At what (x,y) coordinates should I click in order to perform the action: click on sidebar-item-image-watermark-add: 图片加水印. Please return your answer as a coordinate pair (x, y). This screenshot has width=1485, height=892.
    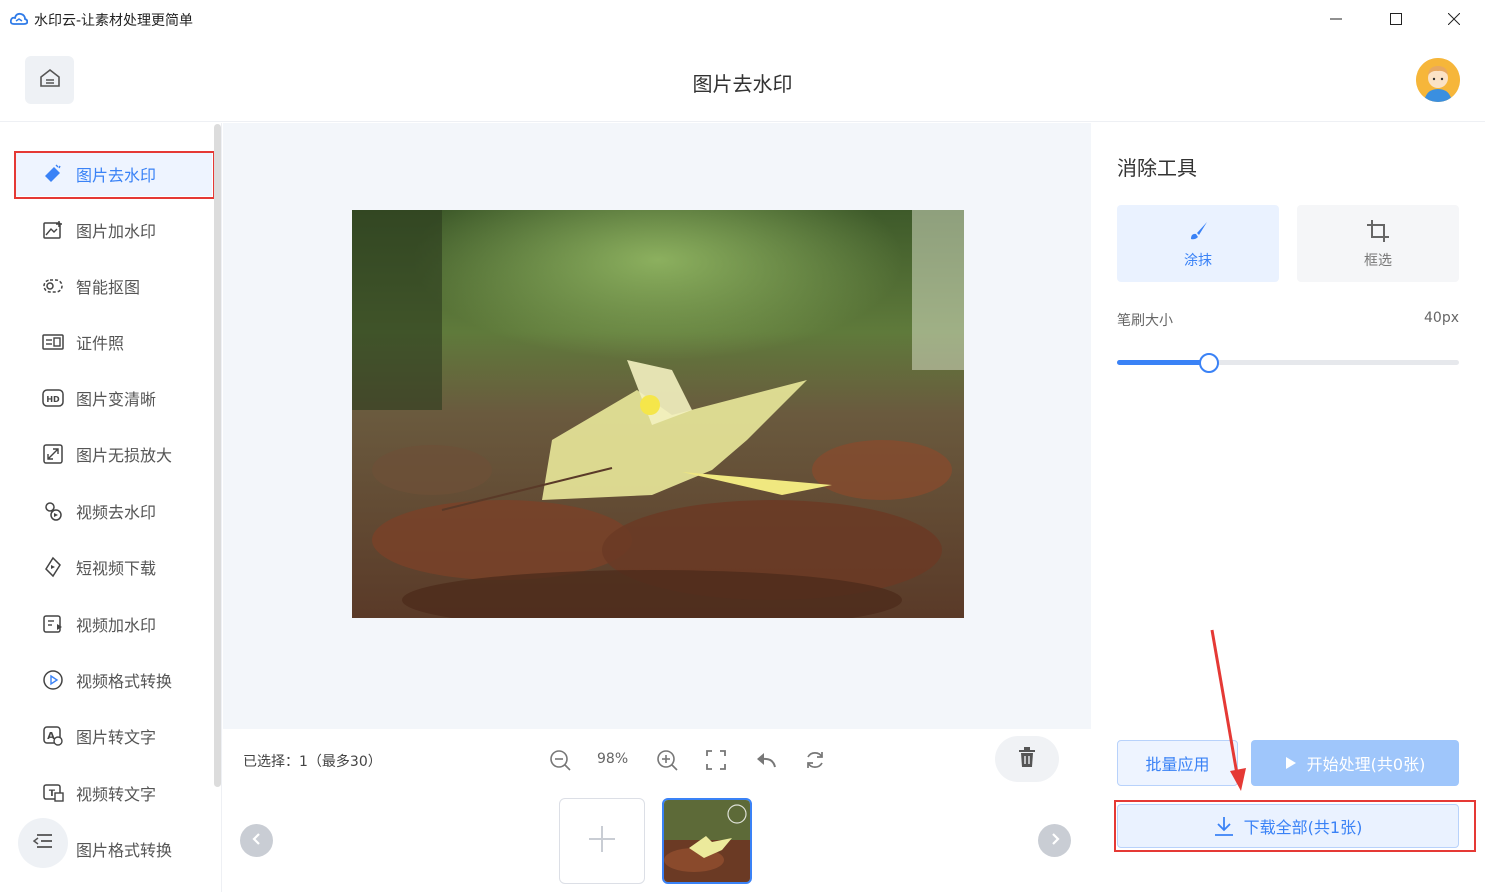
    Looking at the image, I should click on (114, 230).